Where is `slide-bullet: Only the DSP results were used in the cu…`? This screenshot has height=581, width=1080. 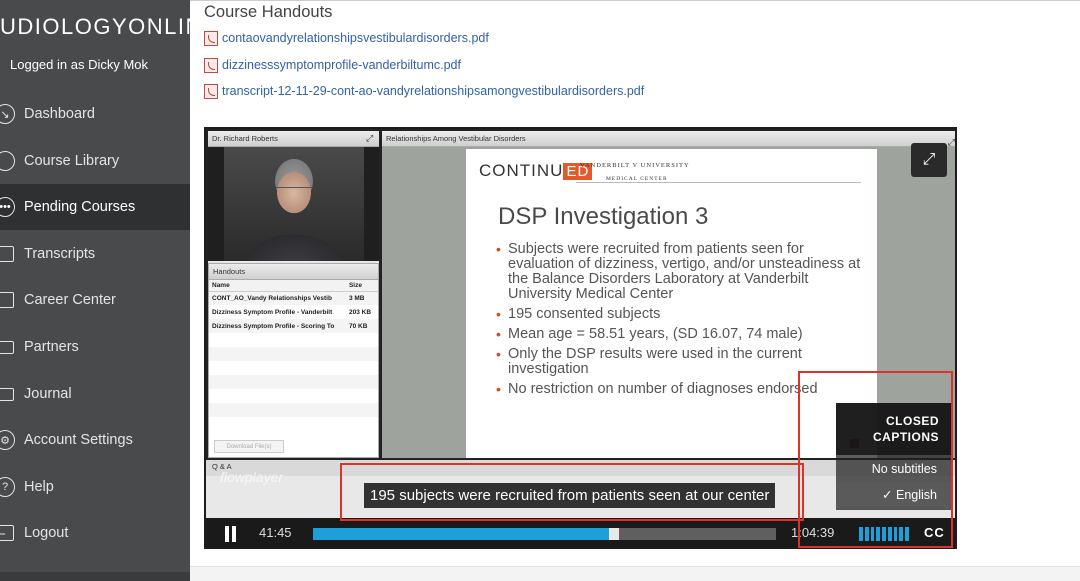 slide-bullet: Only the DSP results were used in the cu… is located at coordinates (681, 362).